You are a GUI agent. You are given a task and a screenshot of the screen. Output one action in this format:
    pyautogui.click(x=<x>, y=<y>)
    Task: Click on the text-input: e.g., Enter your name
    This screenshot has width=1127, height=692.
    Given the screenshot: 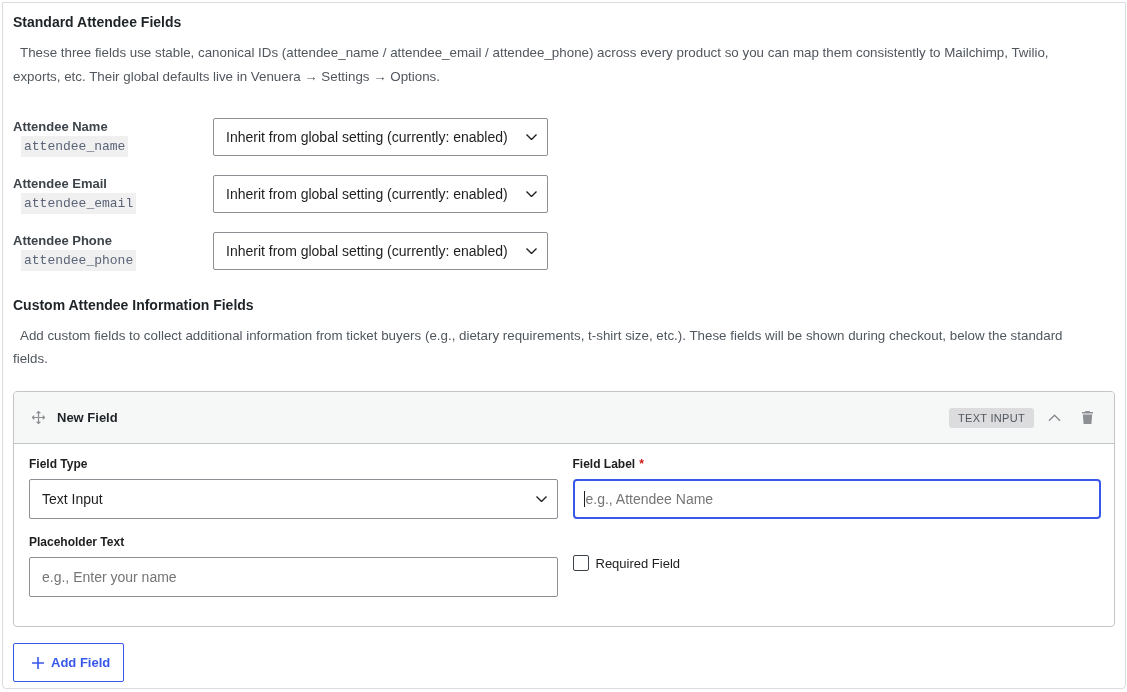 What is the action you would take?
    pyautogui.click(x=293, y=577)
    